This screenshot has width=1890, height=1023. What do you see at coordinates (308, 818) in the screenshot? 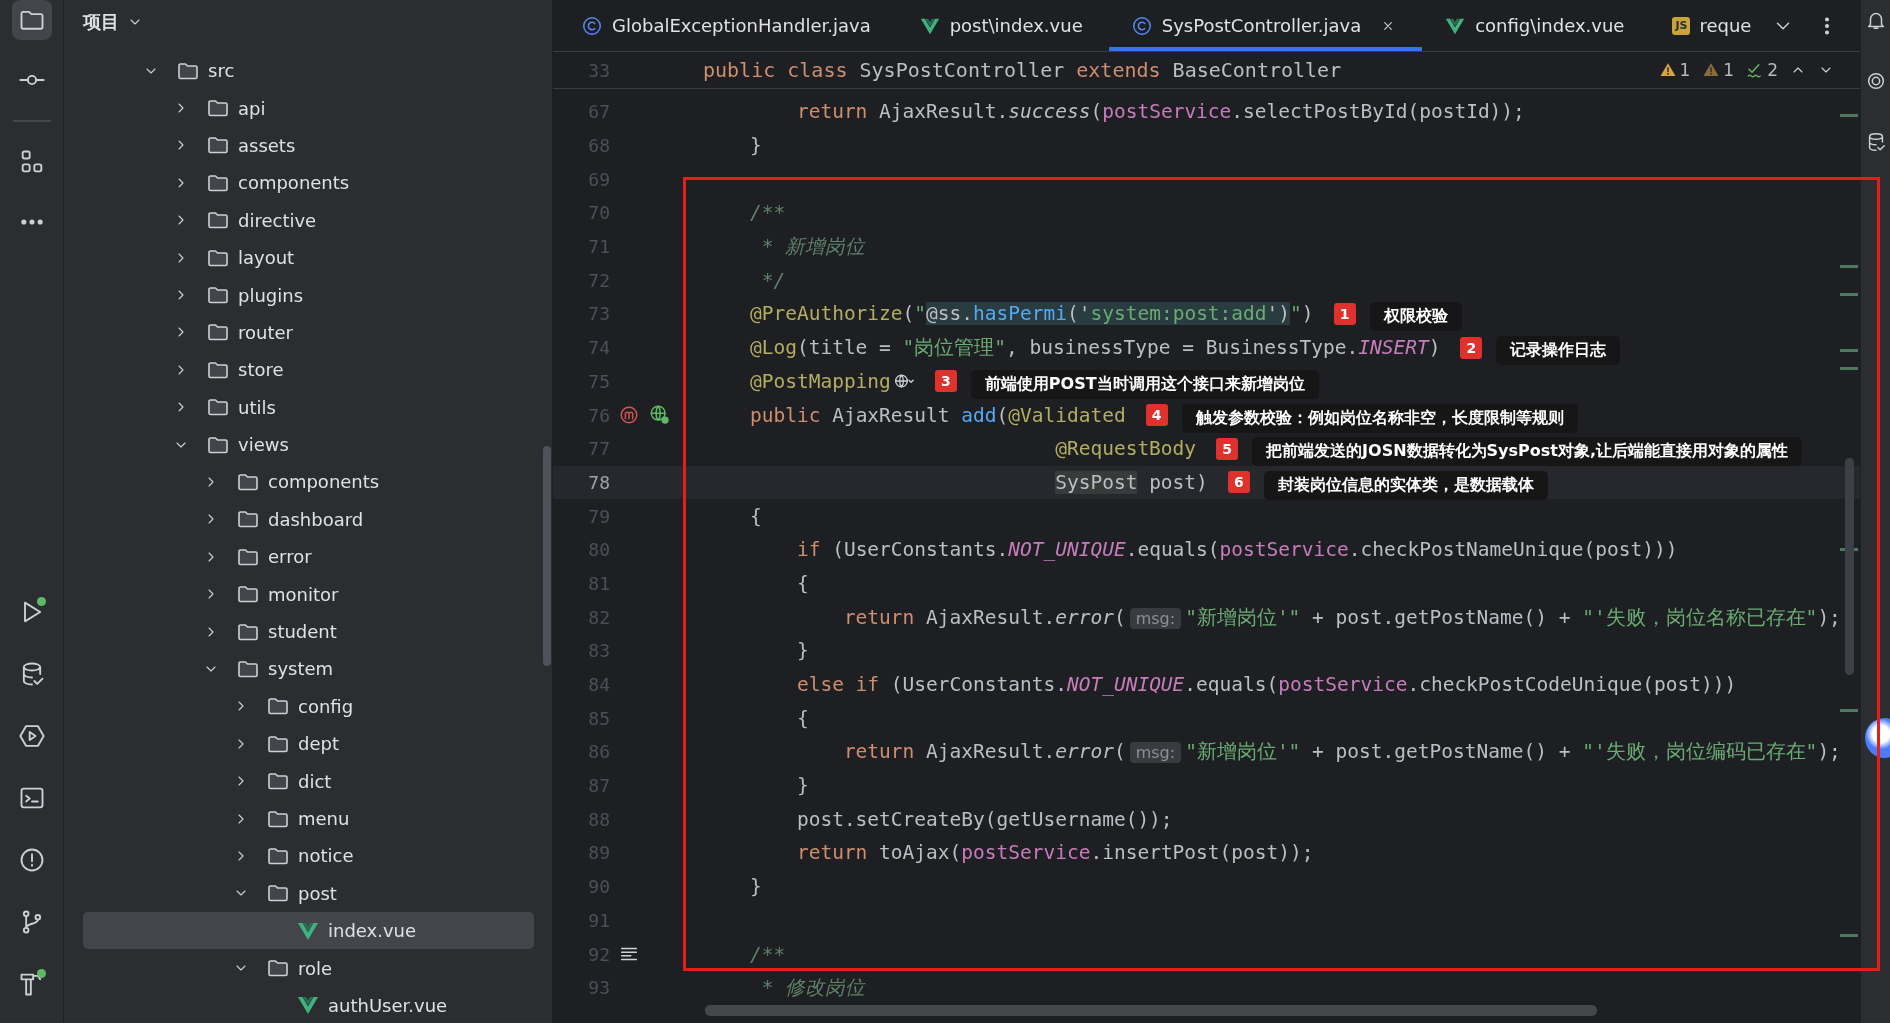
I see `tree-item: menu` at bounding box center [308, 818].